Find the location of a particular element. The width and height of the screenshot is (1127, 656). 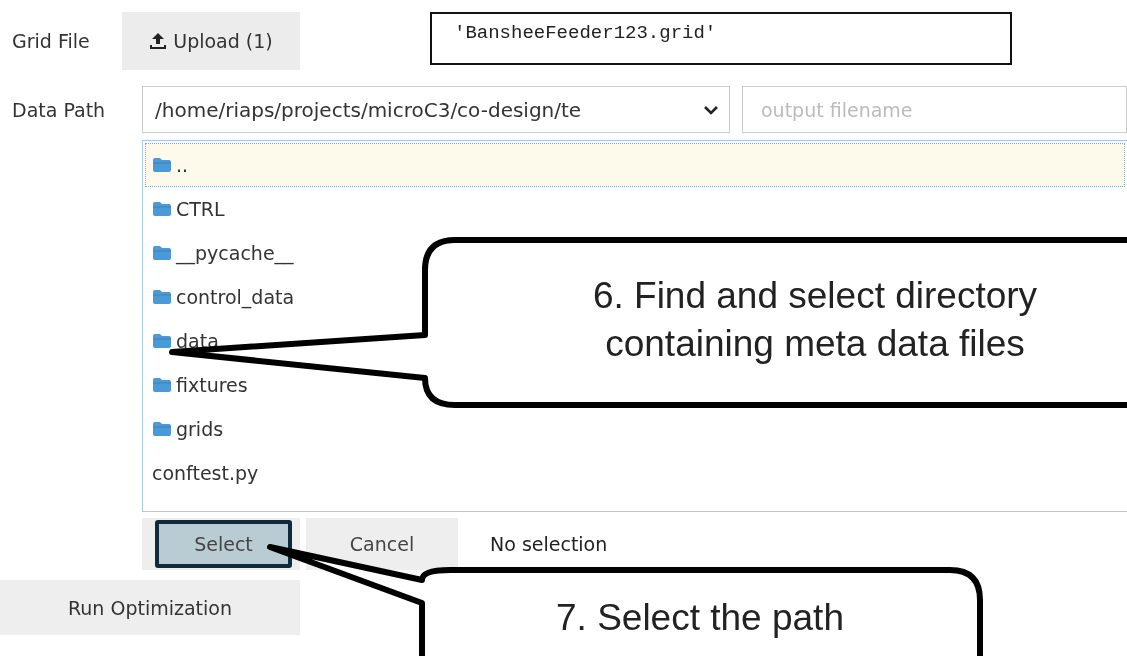

run-optimization-button: Run Optimization is located at coordinates (150, 607).